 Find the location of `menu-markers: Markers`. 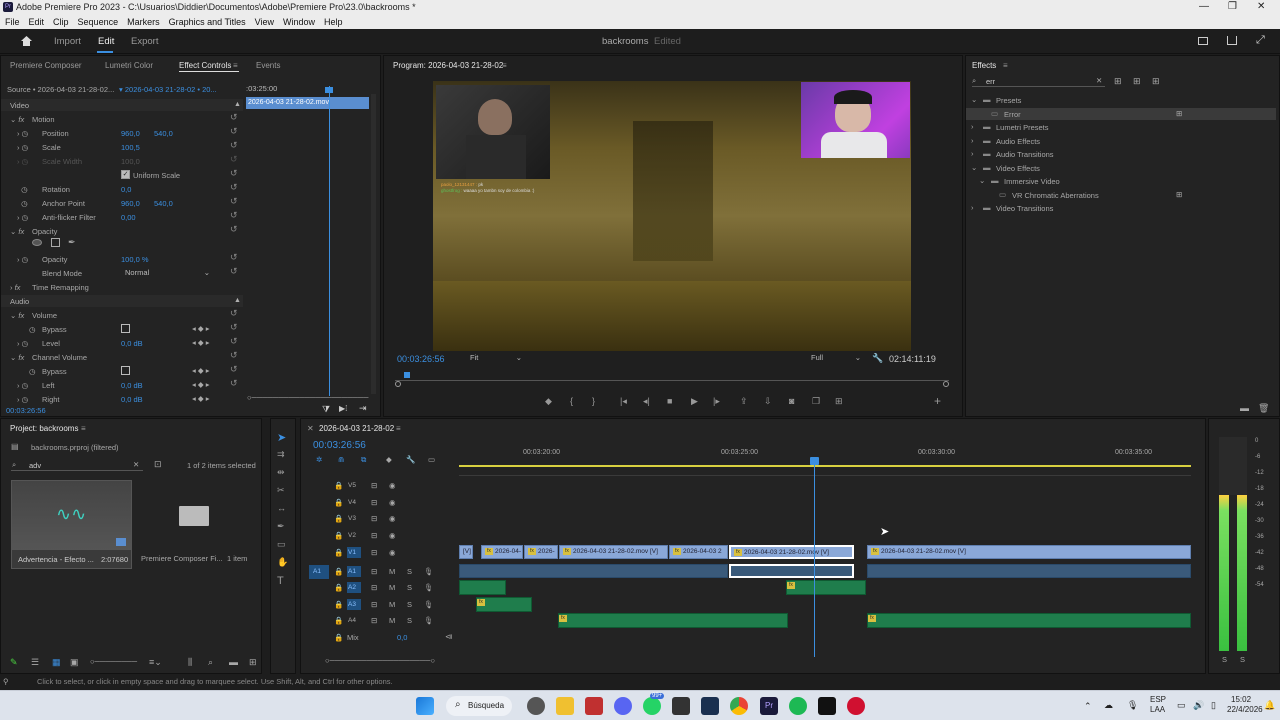

menu-markers: Markers is located at coordinates (143, 22).